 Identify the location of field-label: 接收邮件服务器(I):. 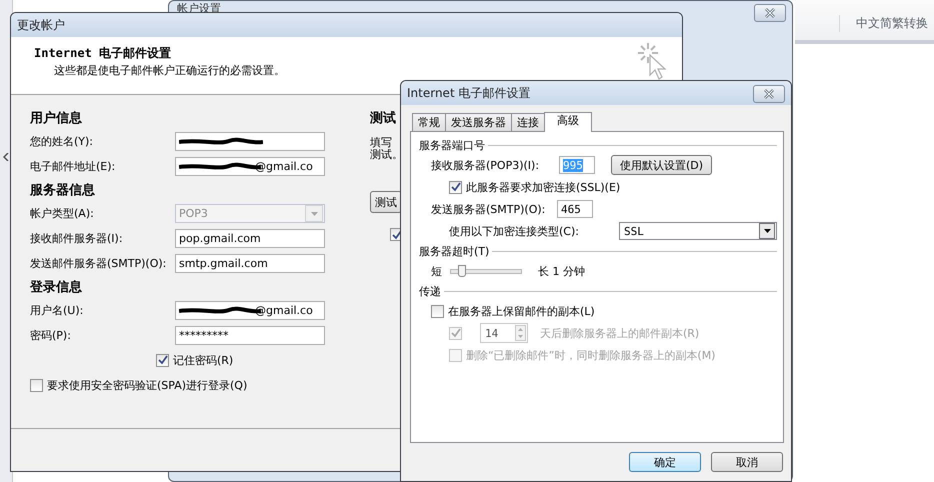
(77, 238).